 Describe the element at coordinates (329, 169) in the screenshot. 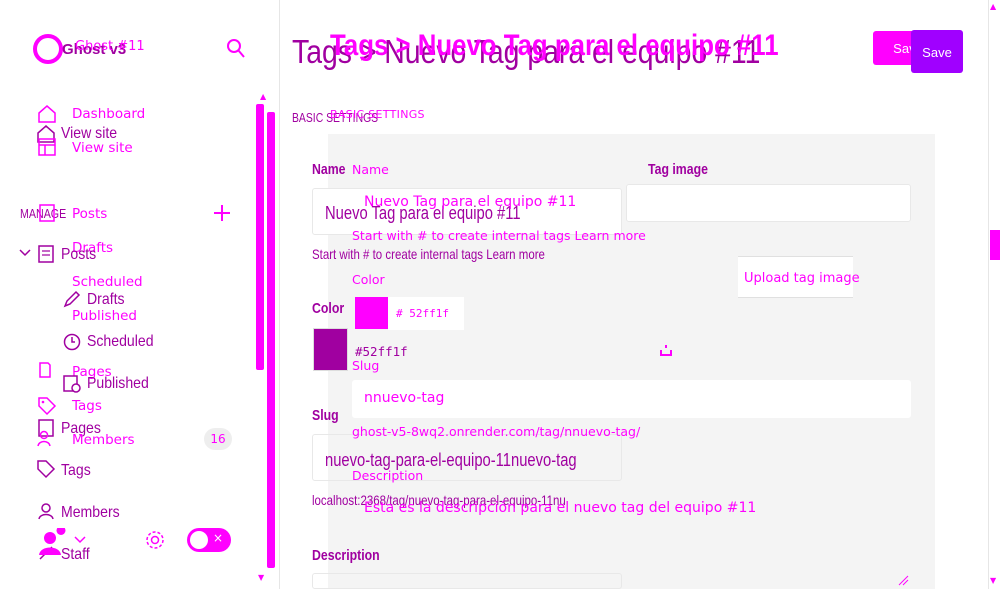

I see `name-label-back: Name` at that location.